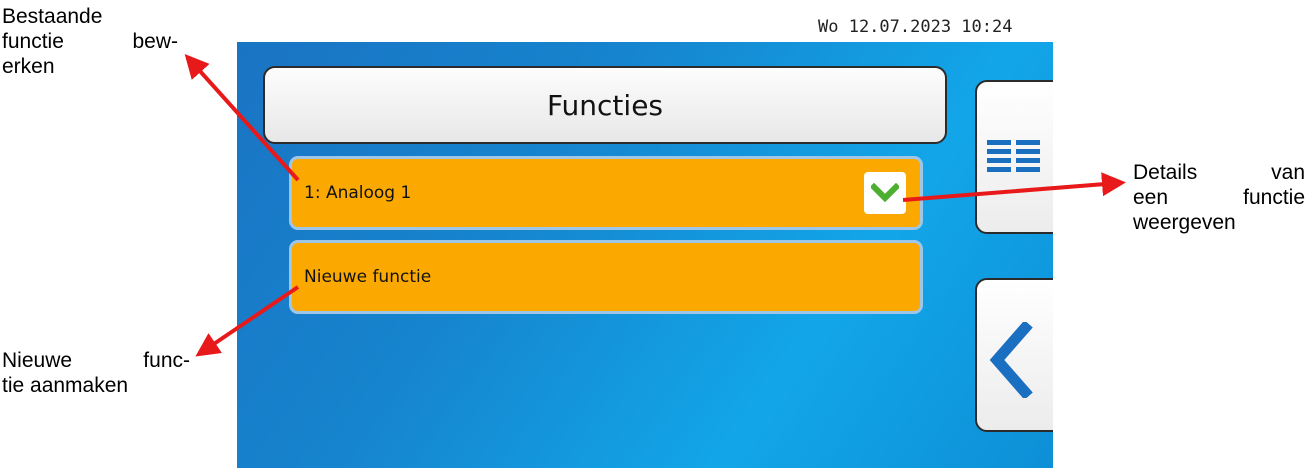  Describe the element at coordinates (65, 385) in the screenshot. I see `annotation-line: tie aanmaken` at that location.